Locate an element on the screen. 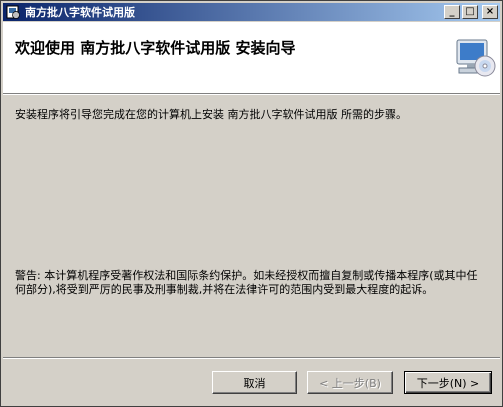 The width and height of the screenshot is (503, 407). wizard-title: 欢迎使用 南方批八字软件试用版 安装向导 is located at coordinates (155, 48).